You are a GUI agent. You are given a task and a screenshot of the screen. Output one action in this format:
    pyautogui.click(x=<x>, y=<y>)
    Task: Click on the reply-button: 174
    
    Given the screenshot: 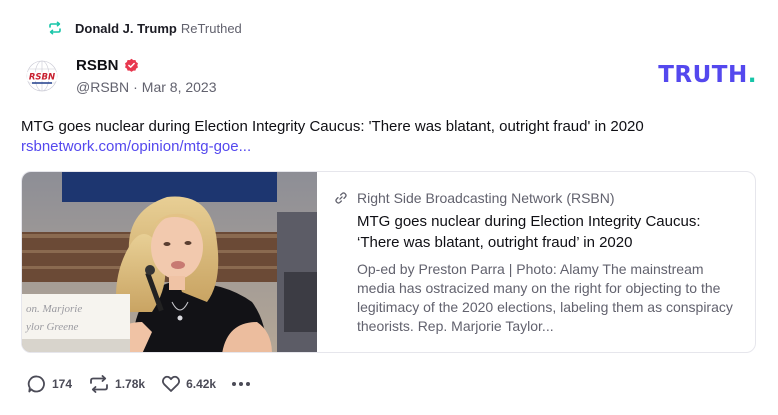 What is the action you would take?
    pyautogui.click(x=49, y=384)
    